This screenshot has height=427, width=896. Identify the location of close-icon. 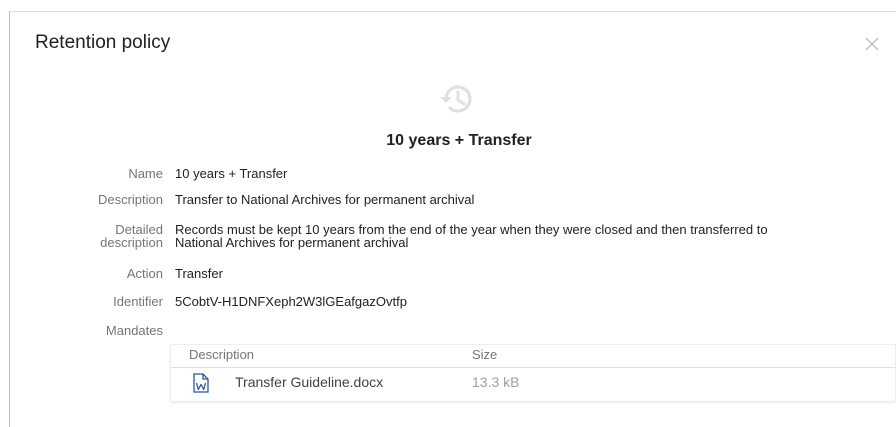
(872, 44).